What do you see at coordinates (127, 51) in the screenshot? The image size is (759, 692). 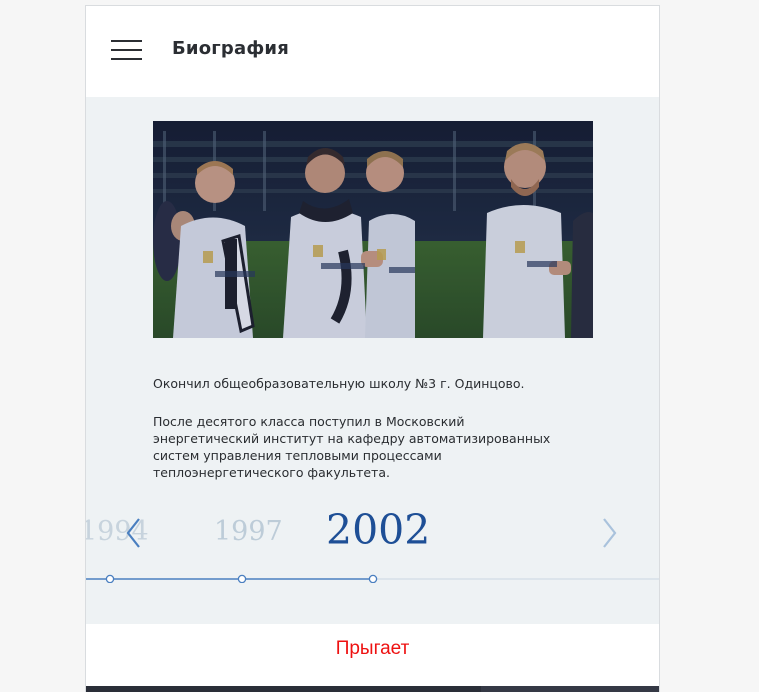 I see `hamburger-menu-icon` at bounding box center [127, 51].